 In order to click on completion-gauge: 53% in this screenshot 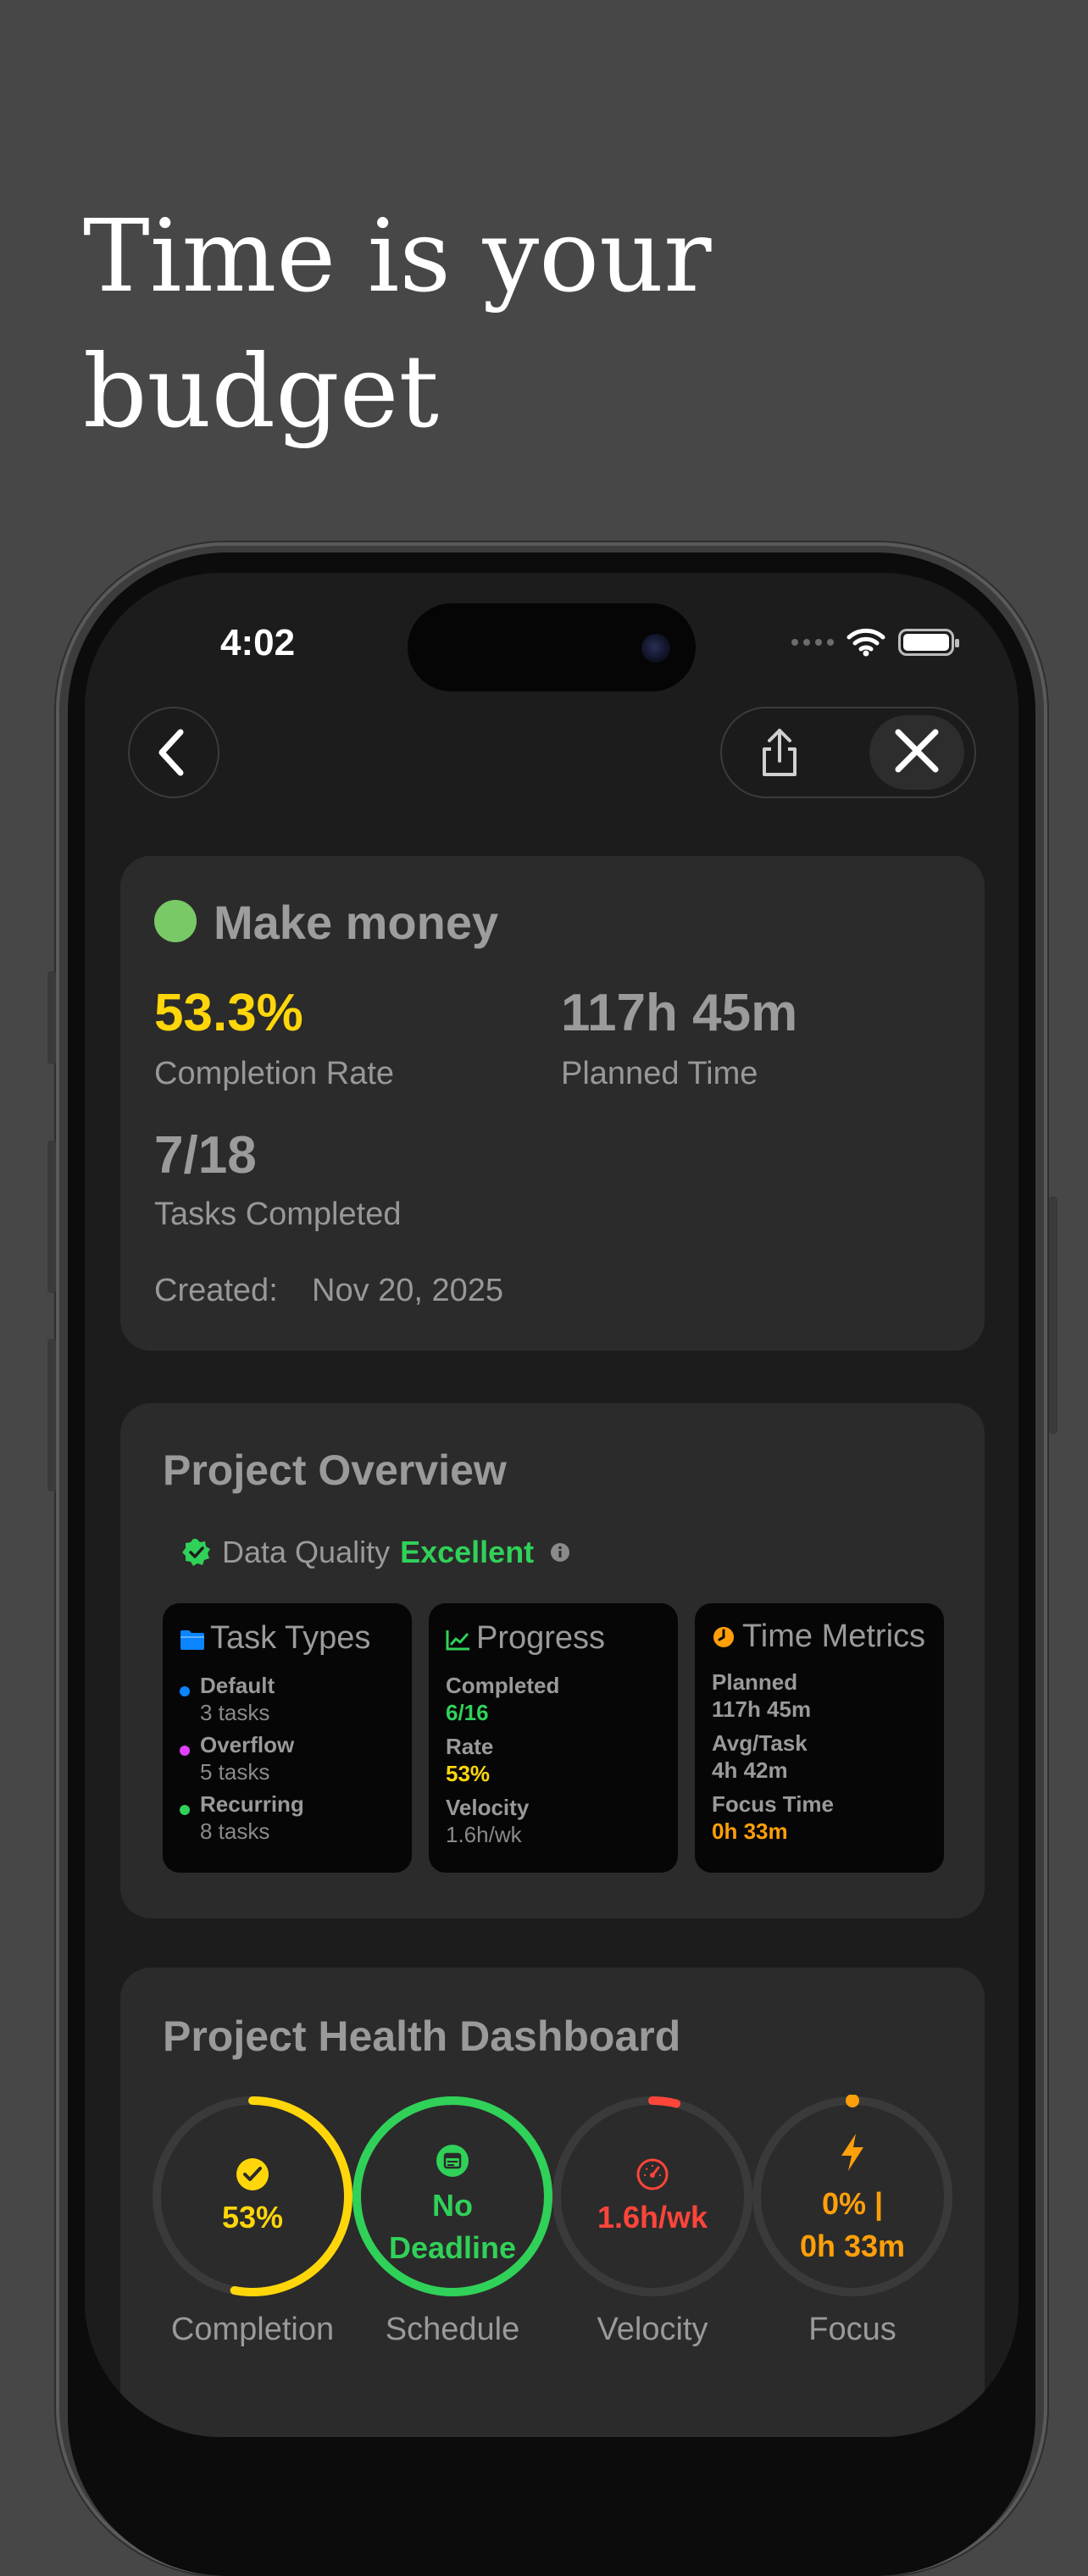, I will do `click(252, 2196)`.